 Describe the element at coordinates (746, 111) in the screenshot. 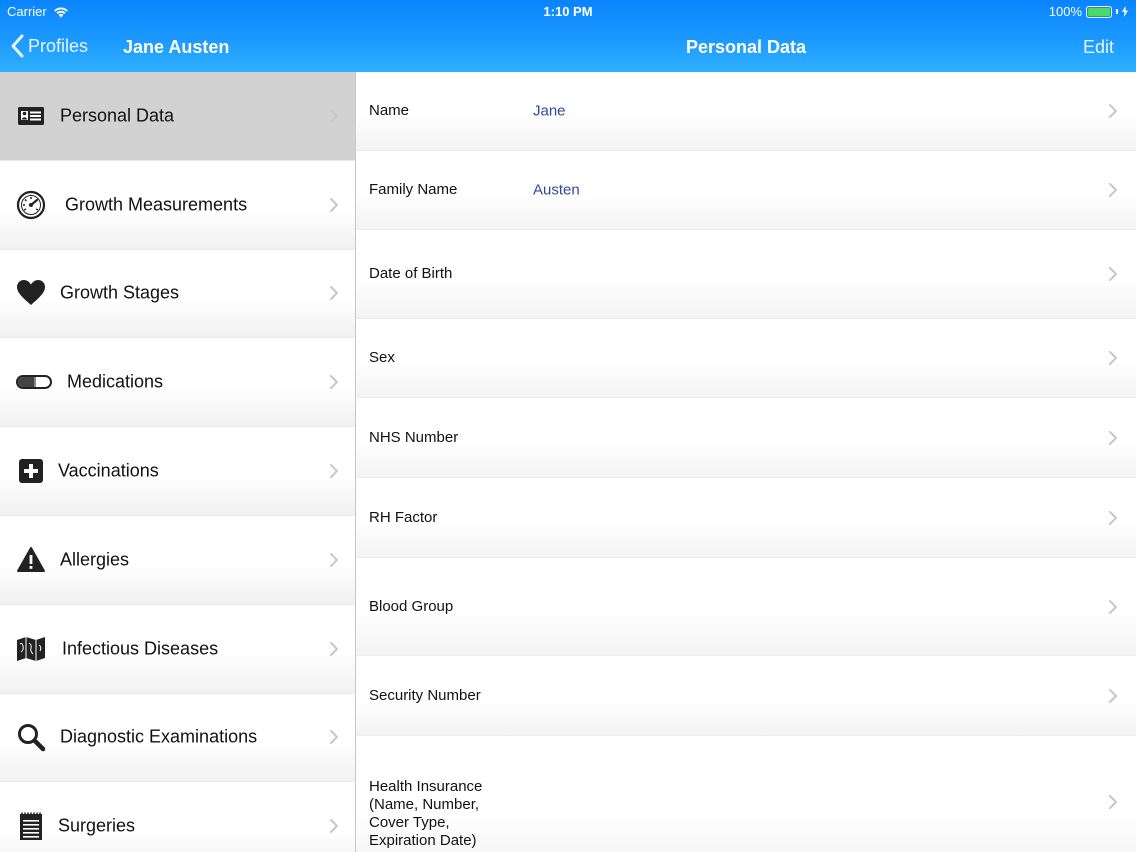

I see `field-row-name: Name Jane` at that location.